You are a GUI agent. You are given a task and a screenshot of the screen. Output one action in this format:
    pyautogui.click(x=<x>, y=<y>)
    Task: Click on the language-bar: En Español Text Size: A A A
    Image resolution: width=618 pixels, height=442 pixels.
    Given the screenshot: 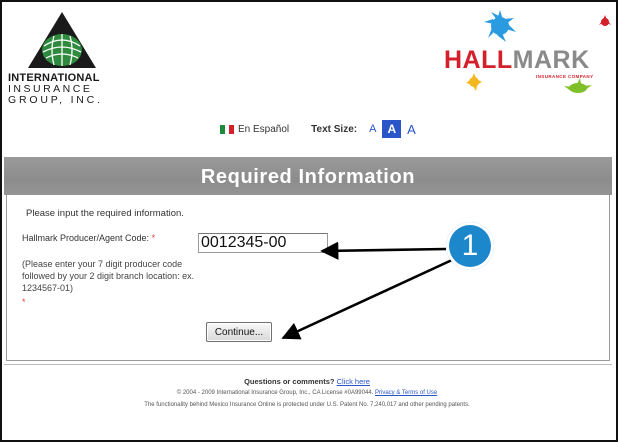 What is the action you would take?
    pyautogui.click(x=321, y=129)
    